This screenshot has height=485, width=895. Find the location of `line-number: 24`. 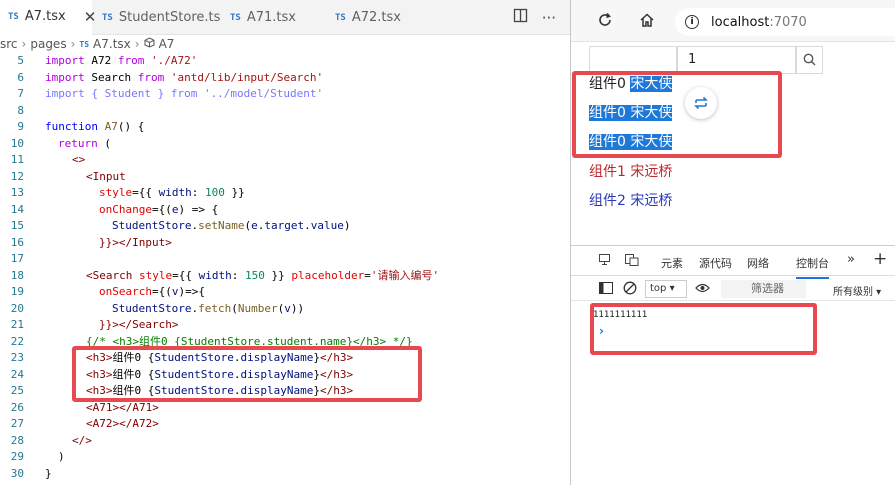

line-number: 24 is located at coordinates (17, 374).